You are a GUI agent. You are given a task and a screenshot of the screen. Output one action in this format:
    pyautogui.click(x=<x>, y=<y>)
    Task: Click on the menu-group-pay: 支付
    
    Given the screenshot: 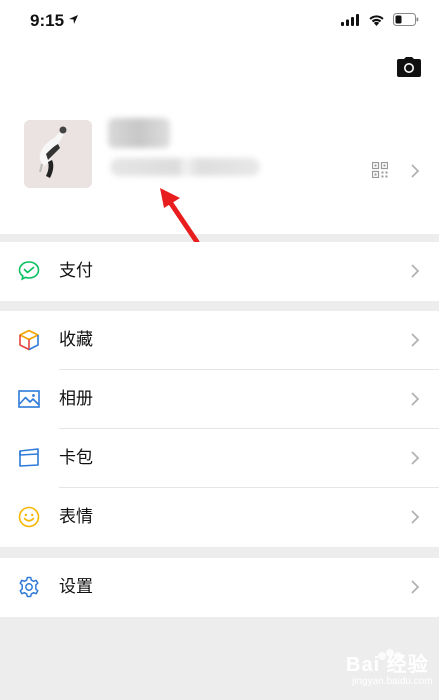 What is the action you would take?
    pyautogui.click(x=219, y=271)
    